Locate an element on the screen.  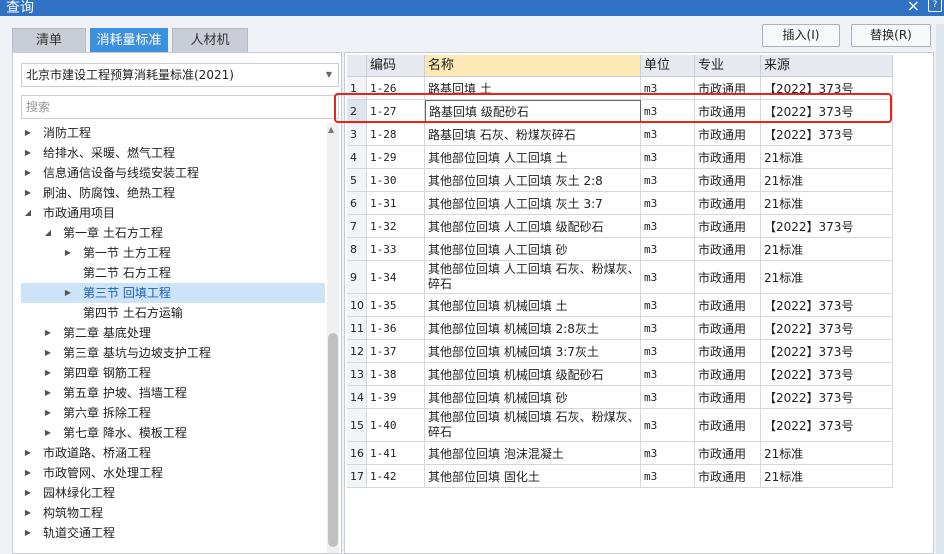
header-unit: 单位 is located at coordinates (668, 66).